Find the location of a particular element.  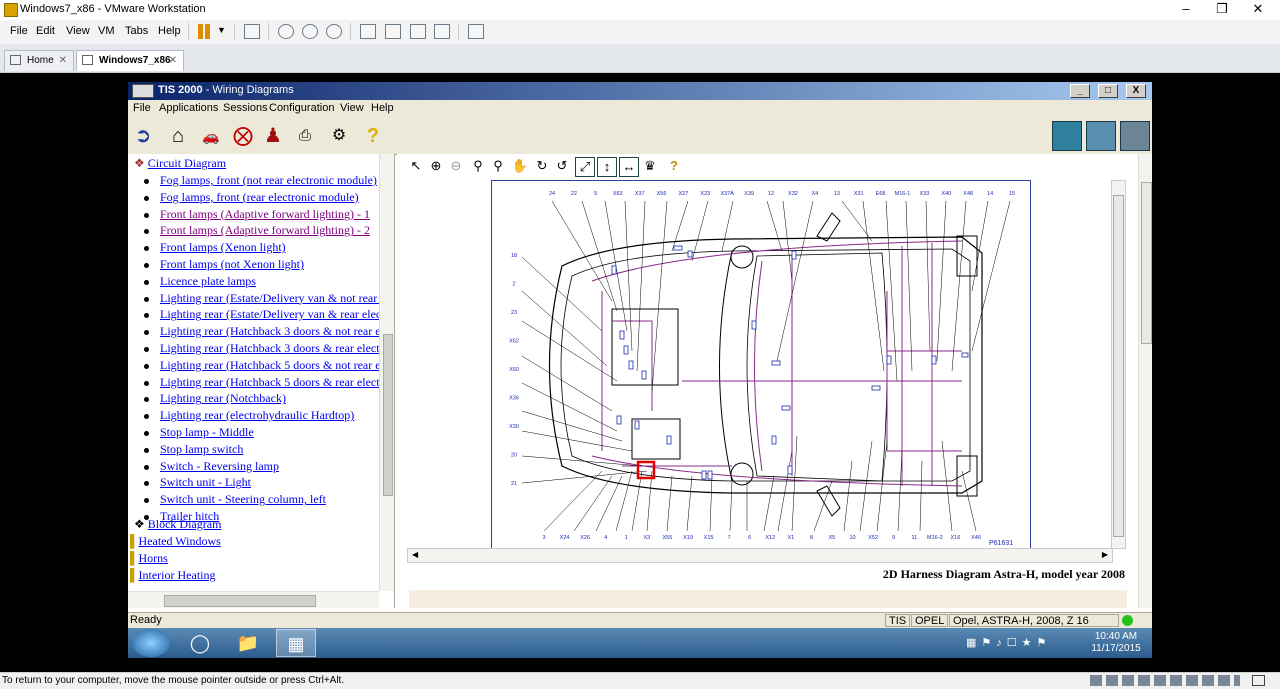

tree-item: Lighting rear (Notchback) is located at coordinates (215, 398).